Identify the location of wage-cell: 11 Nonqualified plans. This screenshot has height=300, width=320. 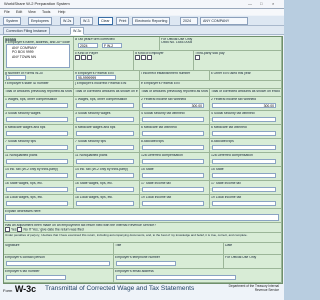
(39, 160).